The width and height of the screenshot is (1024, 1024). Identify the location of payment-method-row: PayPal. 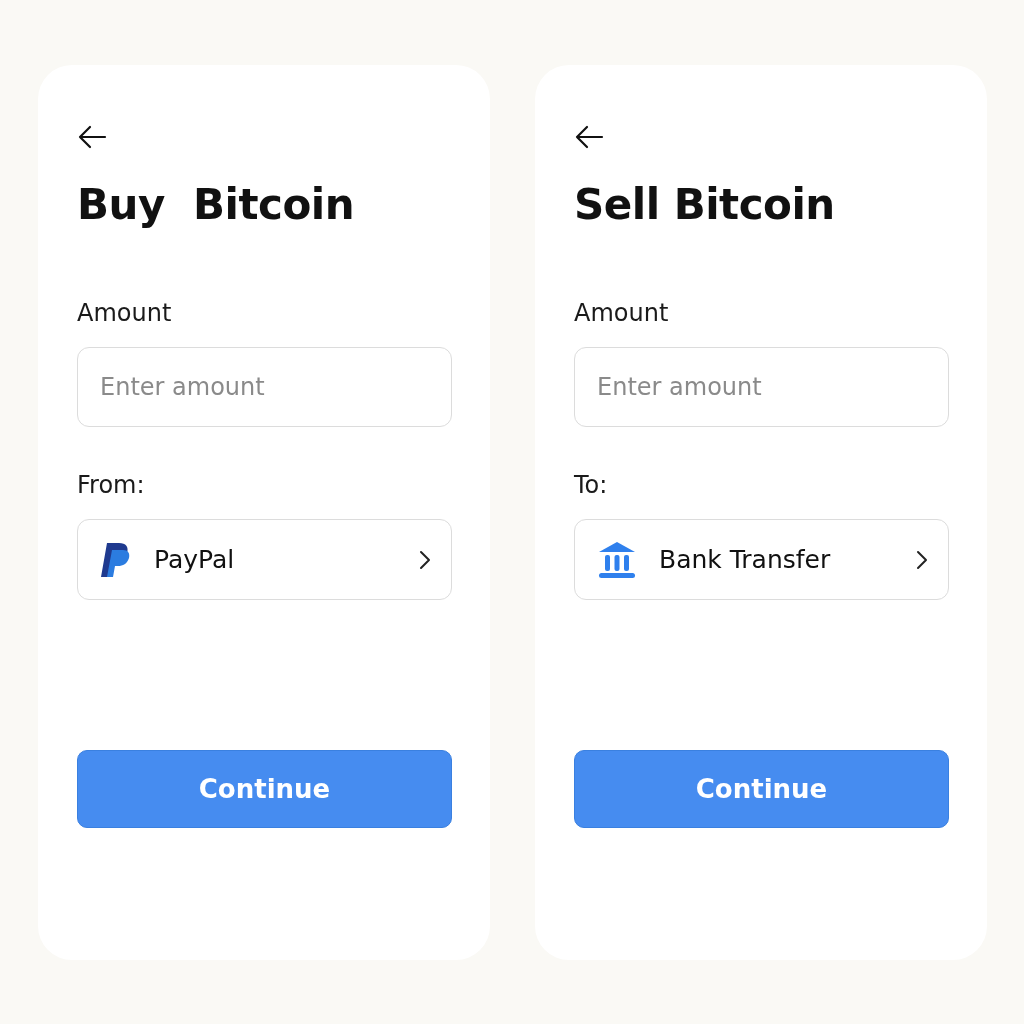
(264, 559).